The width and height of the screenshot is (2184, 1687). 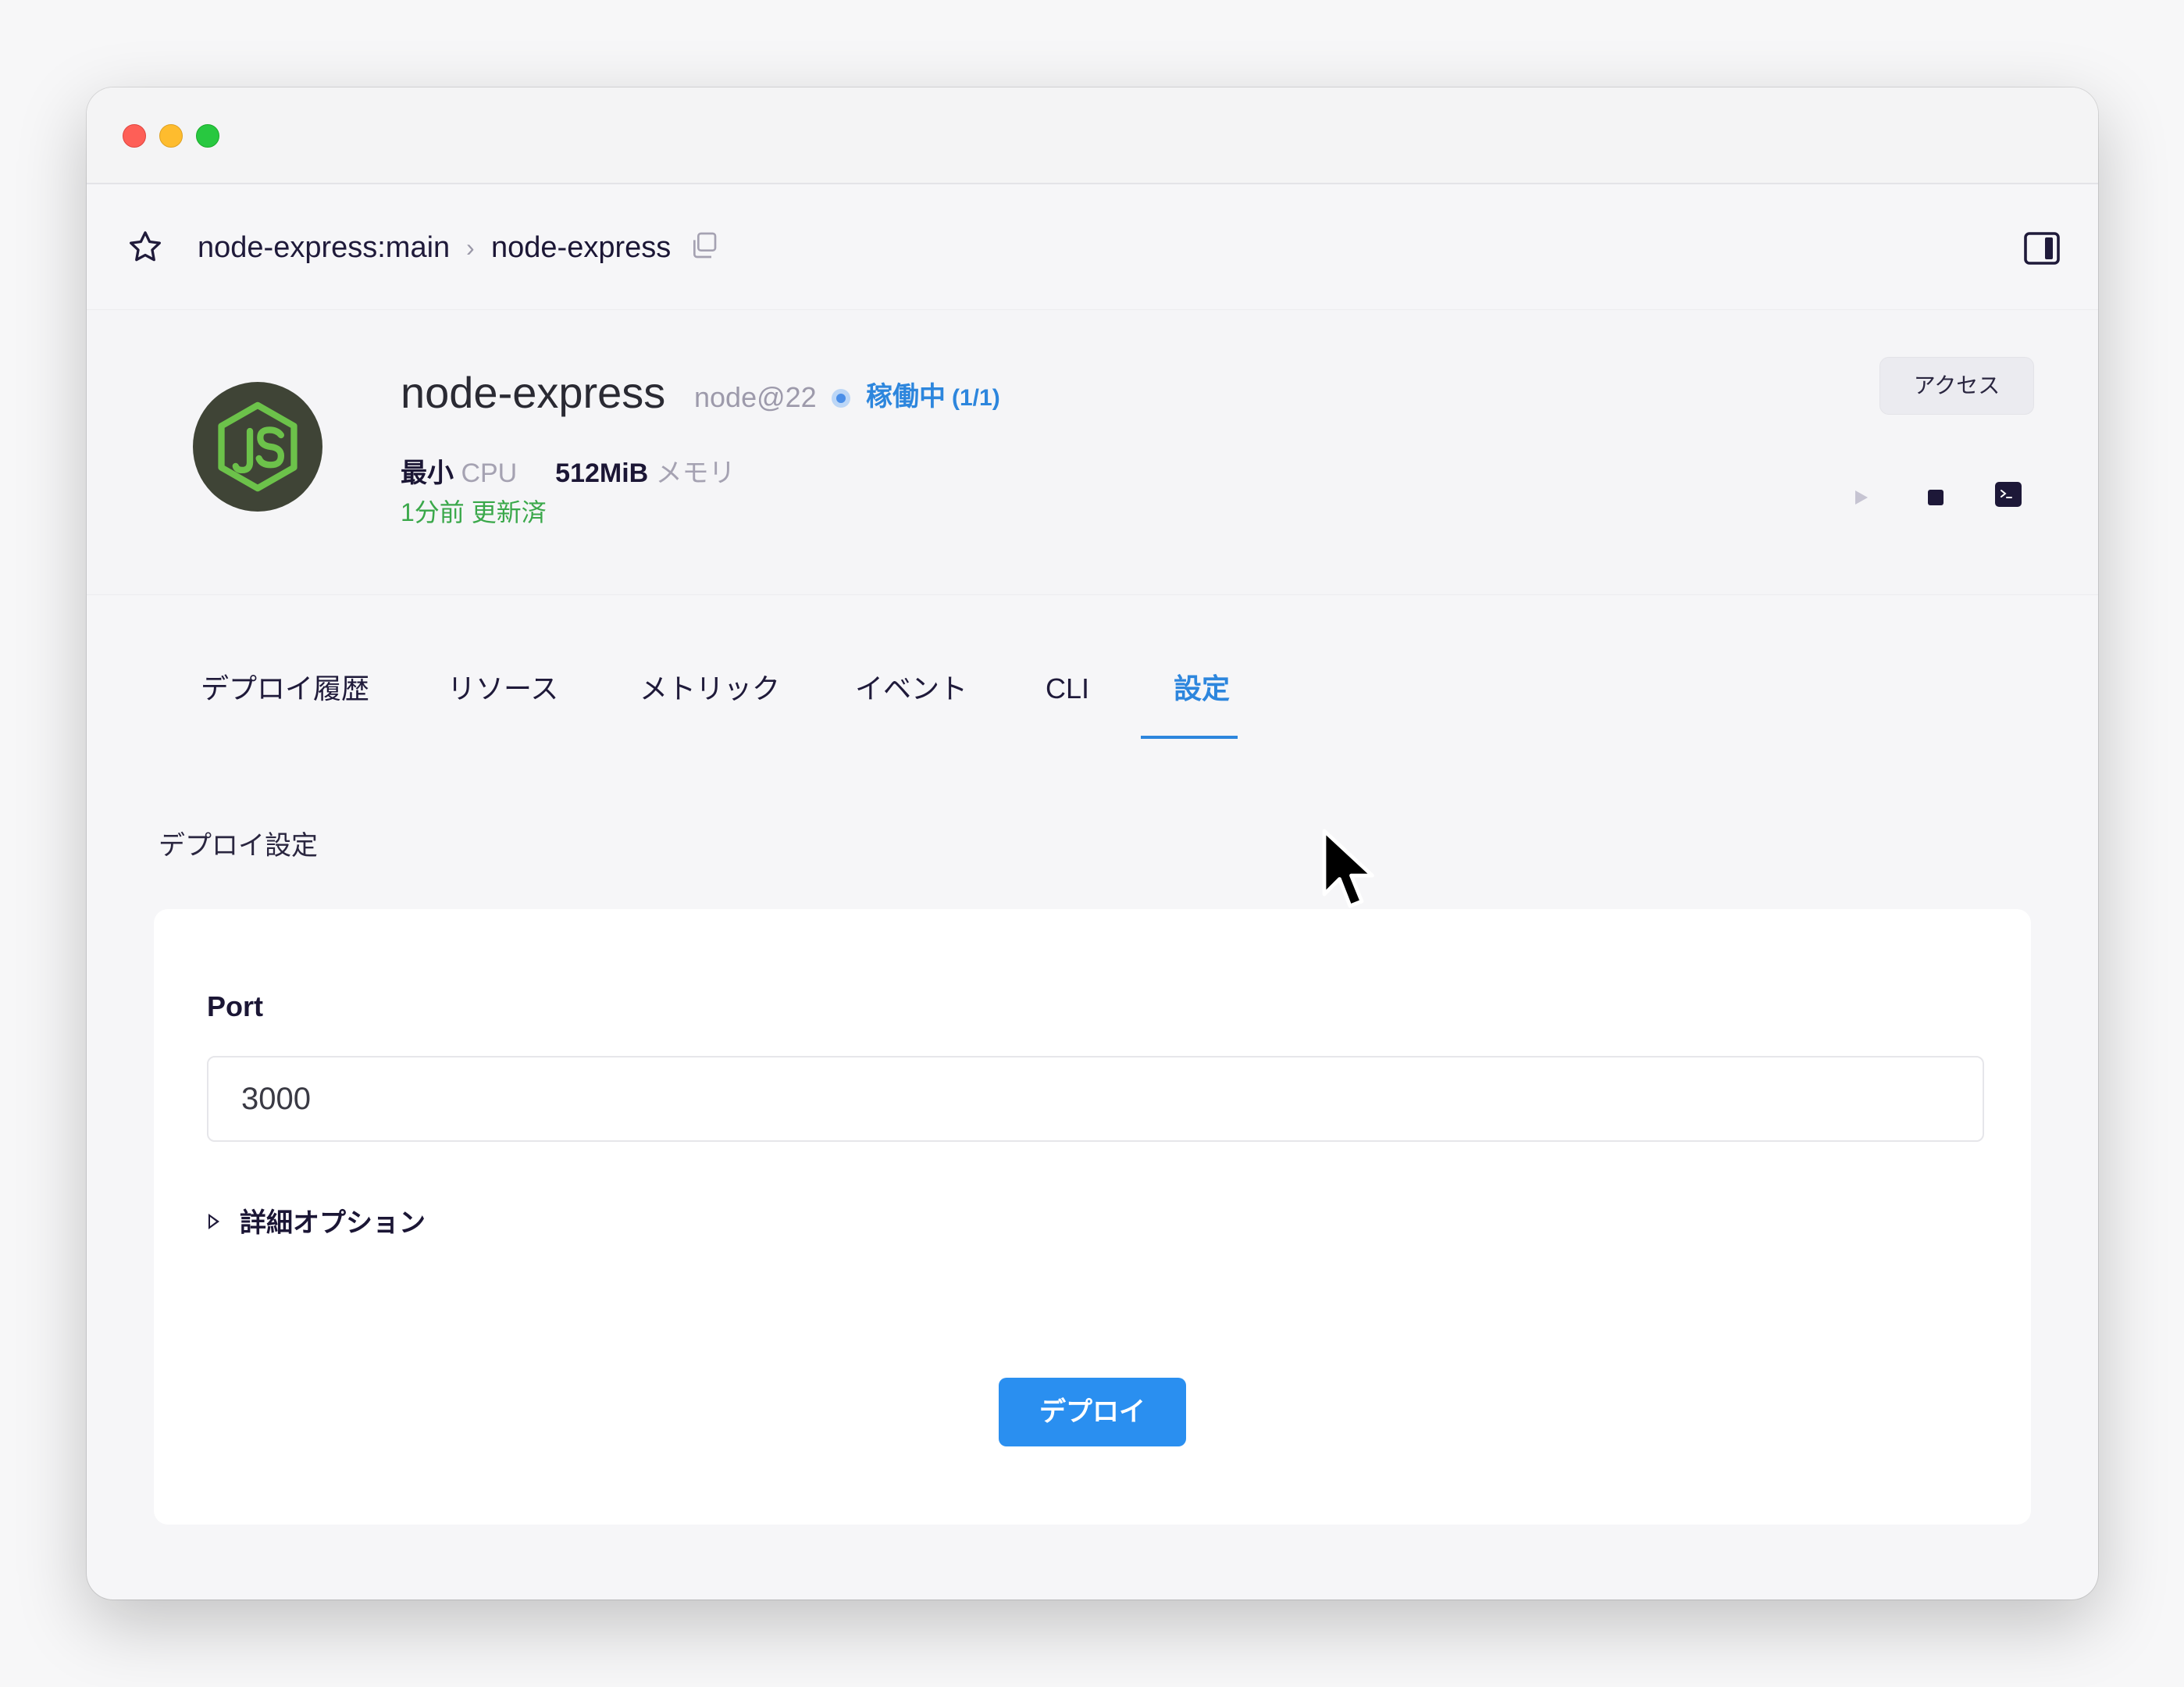 I want to click on terminal-icon, so click(x=2008, y=494).